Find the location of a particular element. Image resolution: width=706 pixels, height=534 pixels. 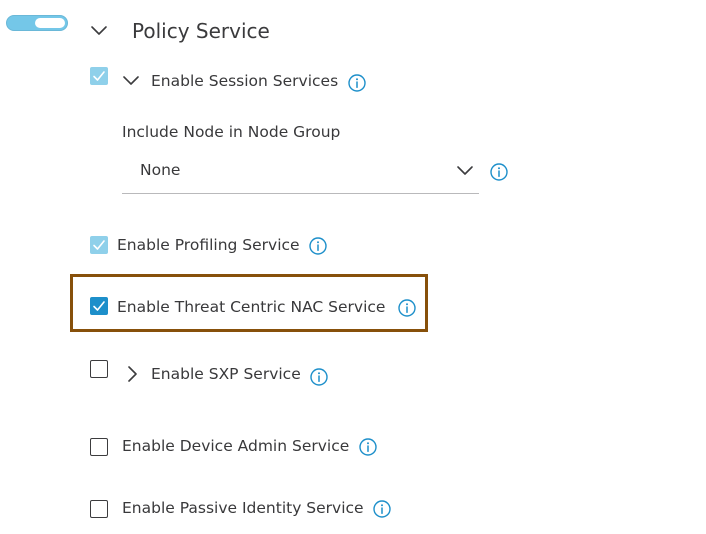

device-admin-info-icon is located at coordinates (368, 449).